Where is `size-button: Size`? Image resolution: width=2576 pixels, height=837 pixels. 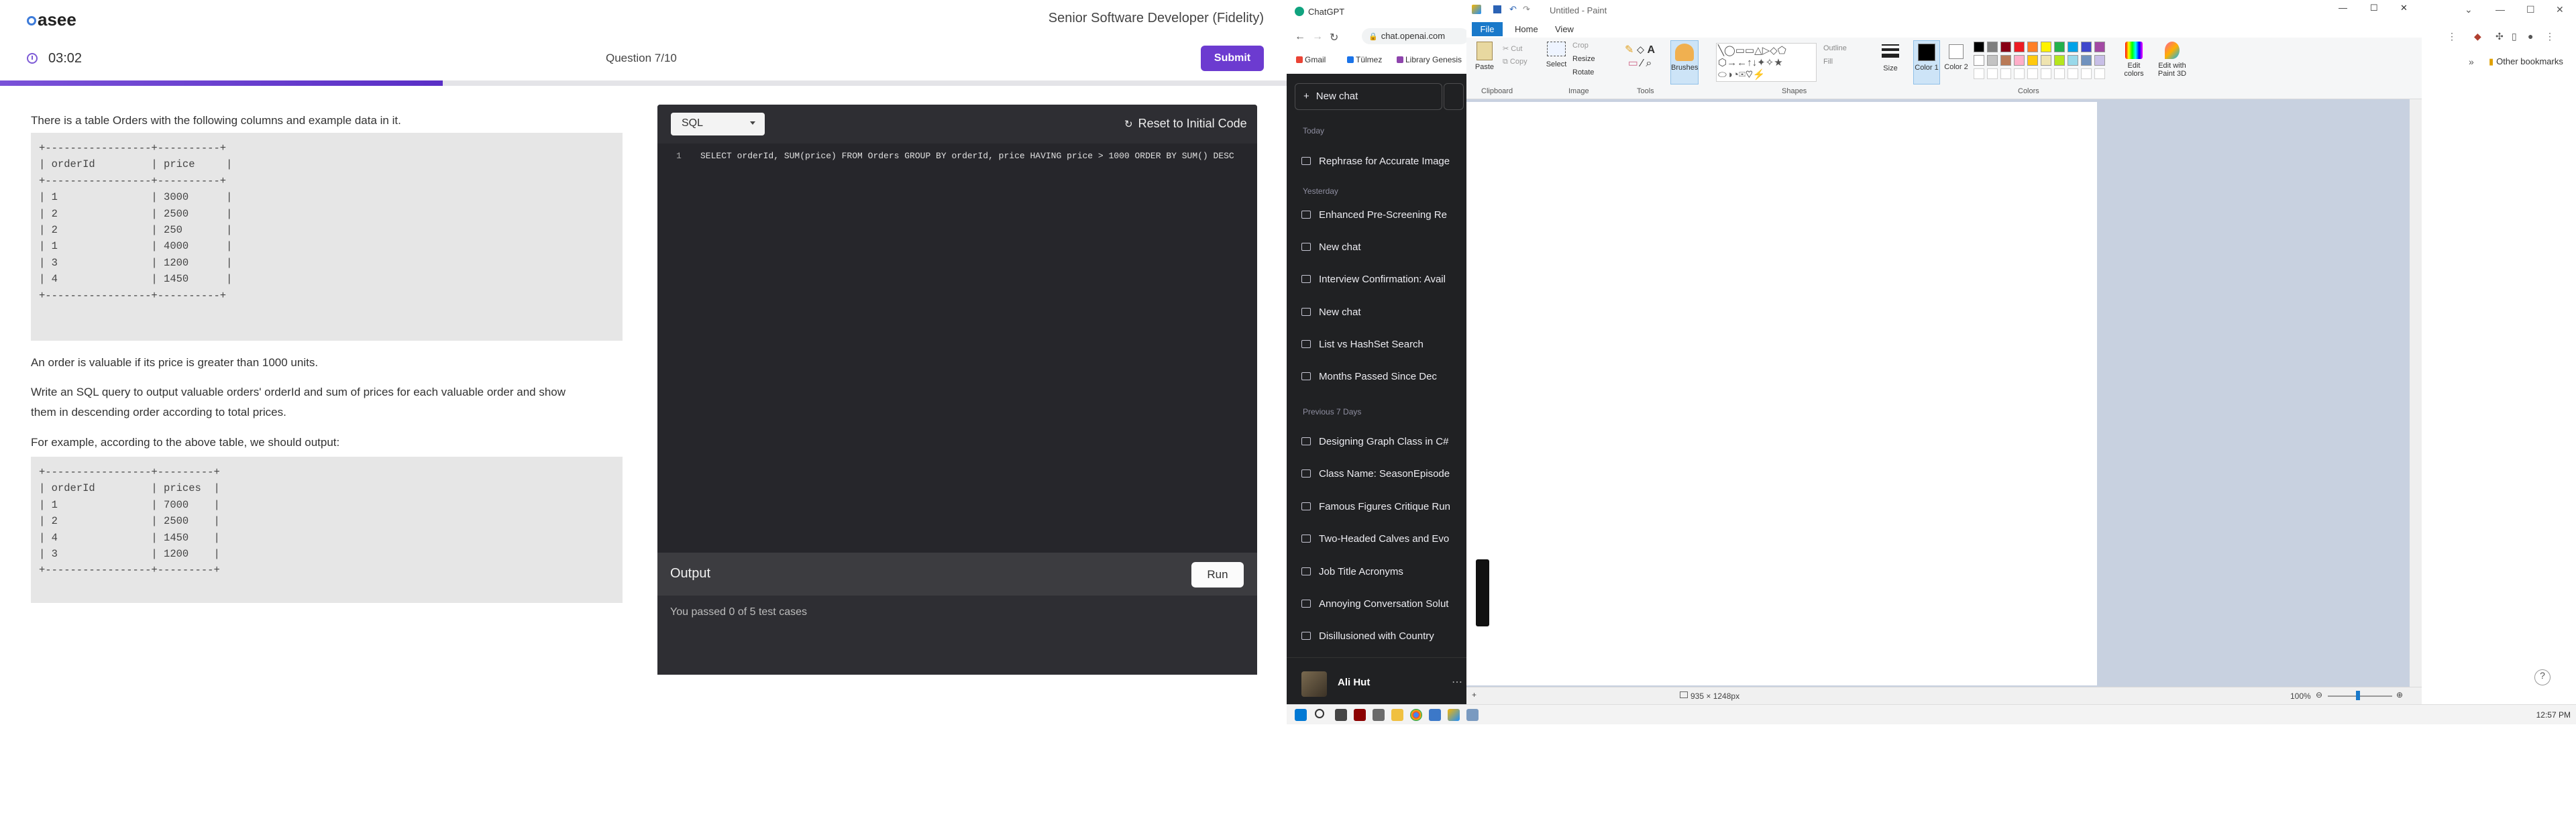 size-button: Size is located at coordinates (1890, 57).